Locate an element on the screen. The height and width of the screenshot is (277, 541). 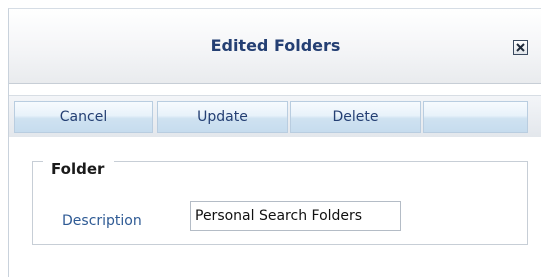
toolbar-empty-slot is located at coordinates (475, 117).